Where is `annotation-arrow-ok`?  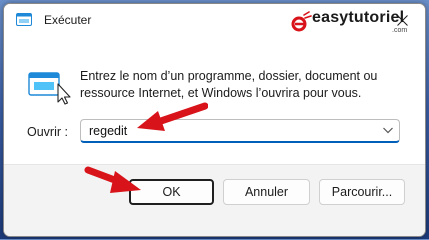 annotation-arrow-ok is located at coordinates (112, 179).